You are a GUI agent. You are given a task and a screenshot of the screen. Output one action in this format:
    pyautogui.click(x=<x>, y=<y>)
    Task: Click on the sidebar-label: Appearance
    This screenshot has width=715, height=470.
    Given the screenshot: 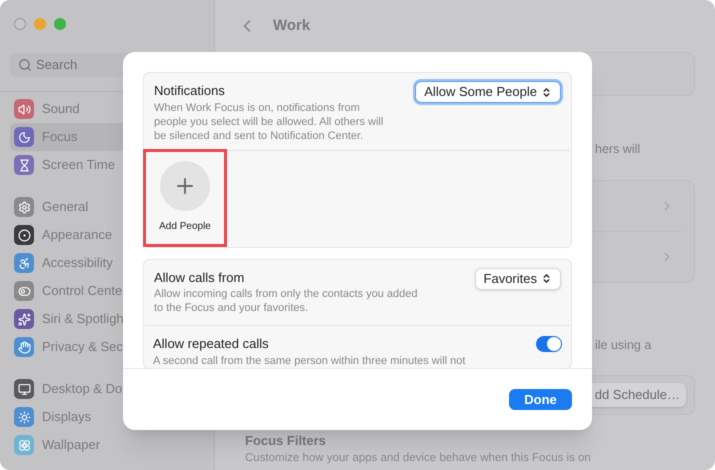 What is the action you would take?
    pyautogui.click(x=77, y=235)
    